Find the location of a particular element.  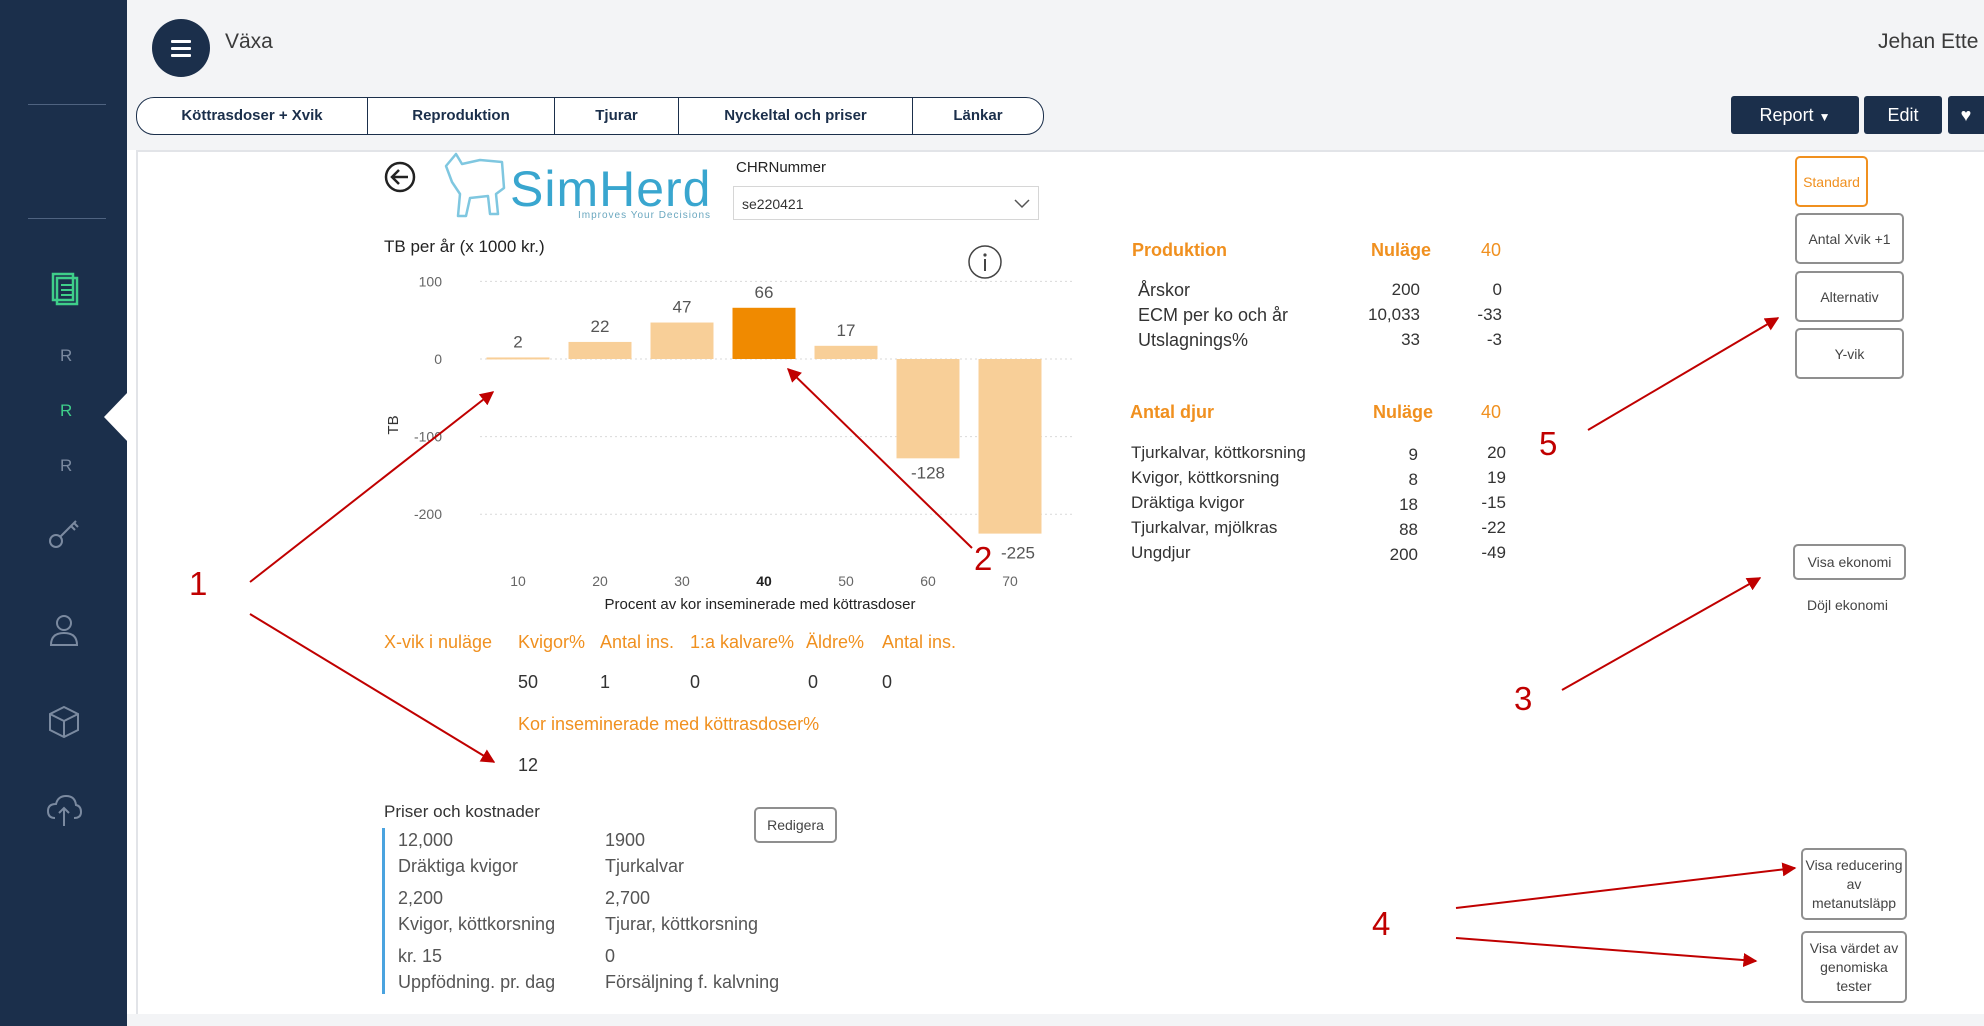

y-tick-label: -100 is located at coordinates (428, 437).